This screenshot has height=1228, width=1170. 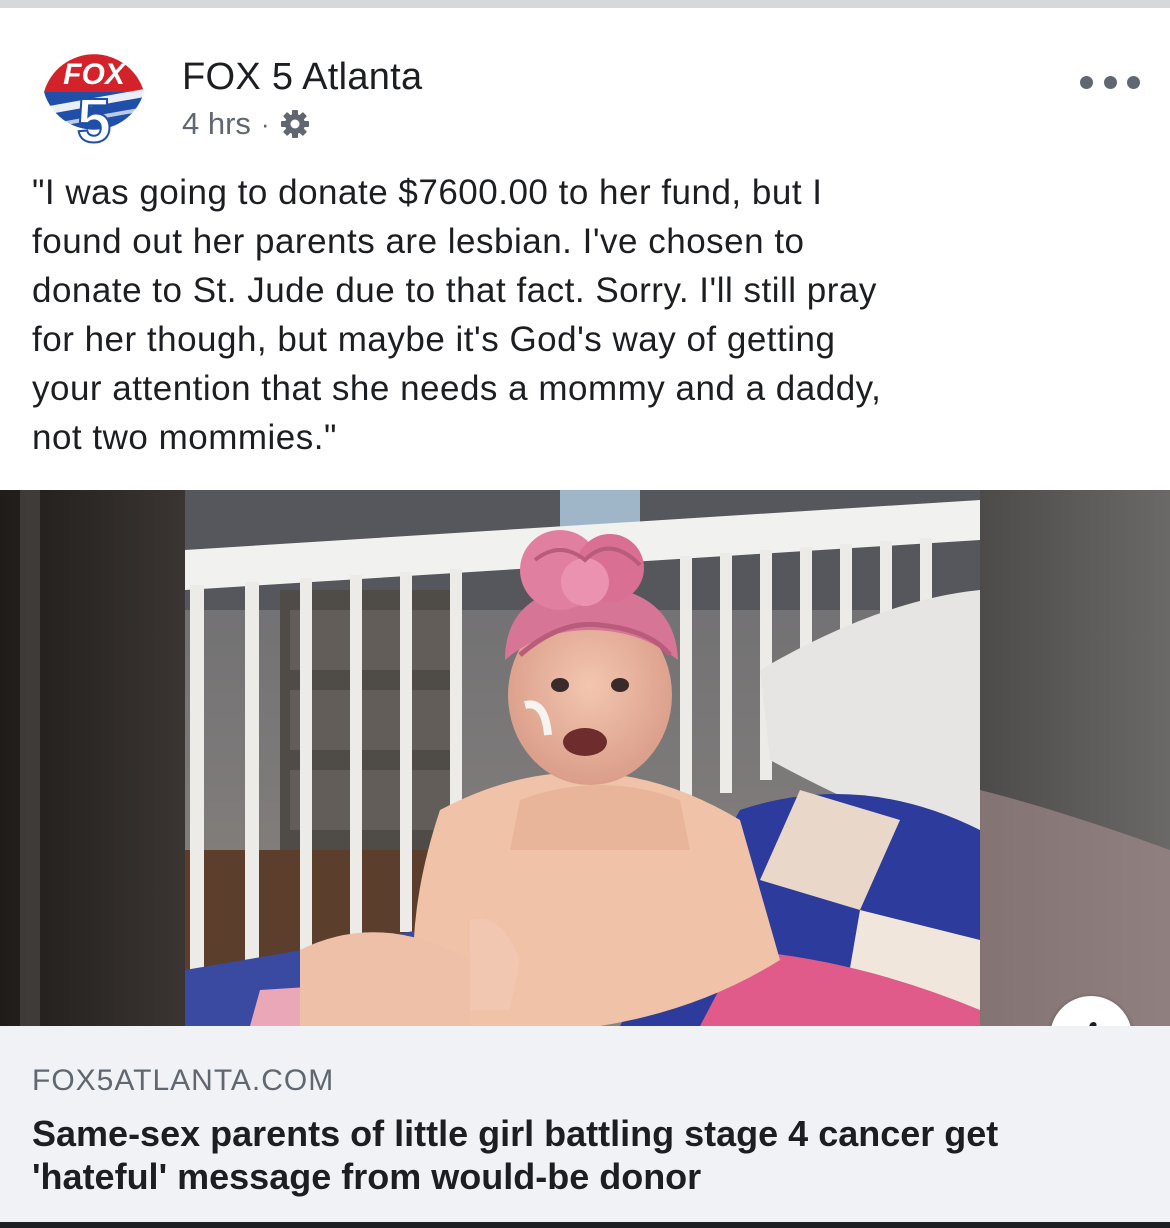 What do you see at coordinates (216, 124) in the screenshot?
I see `post-timestamp: 4 hrs` at bounding box center [216, 124].